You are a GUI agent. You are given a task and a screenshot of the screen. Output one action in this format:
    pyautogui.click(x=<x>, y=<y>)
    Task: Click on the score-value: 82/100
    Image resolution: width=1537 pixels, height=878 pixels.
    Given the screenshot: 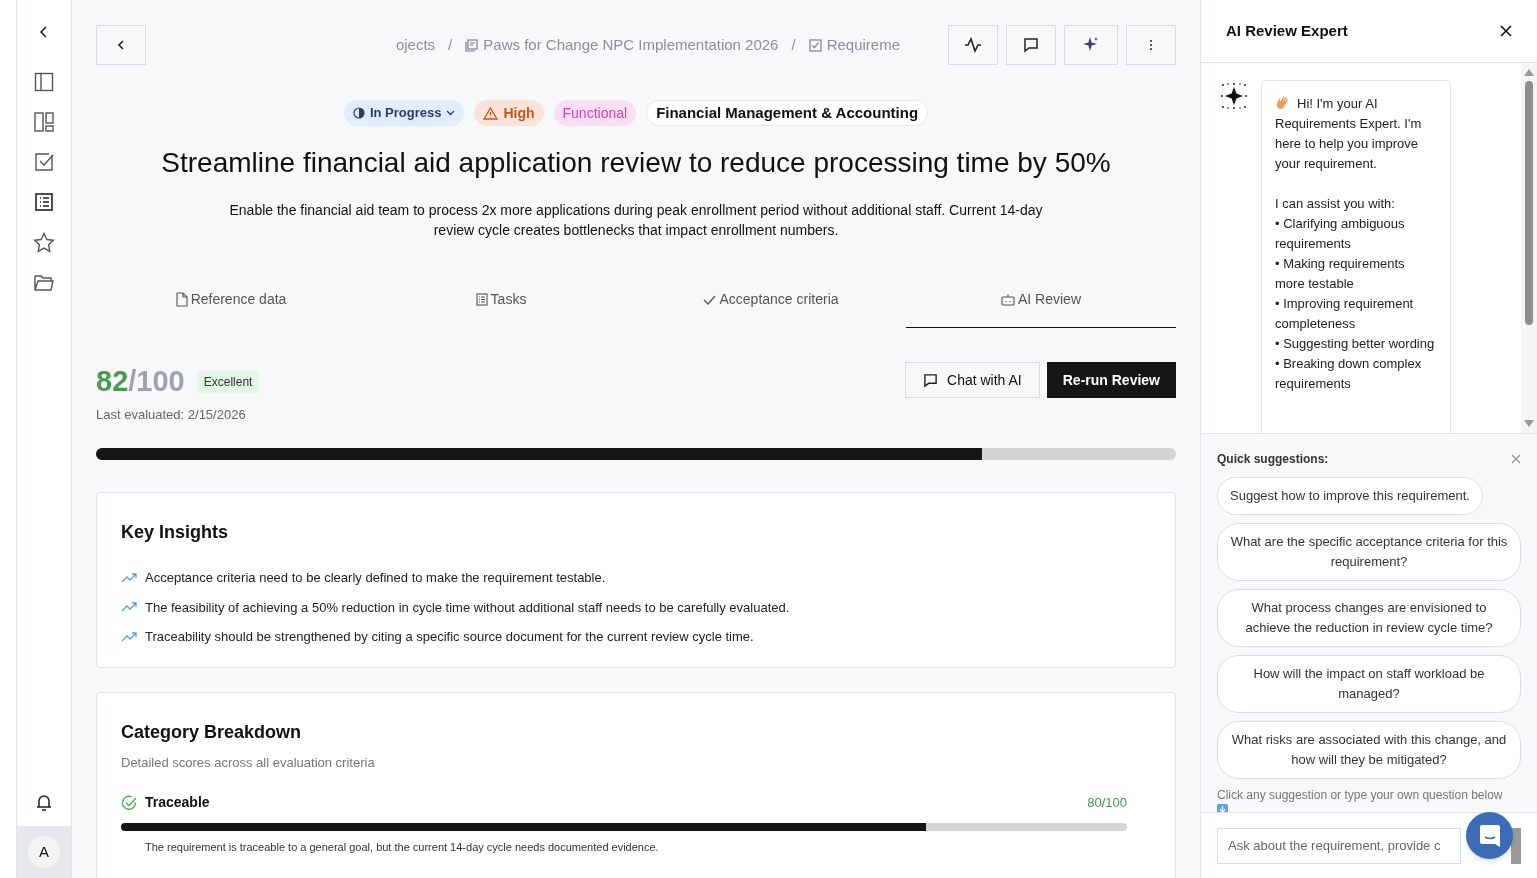 What is the action you would take?
    pyautogui.click(x=140, y=381)
    